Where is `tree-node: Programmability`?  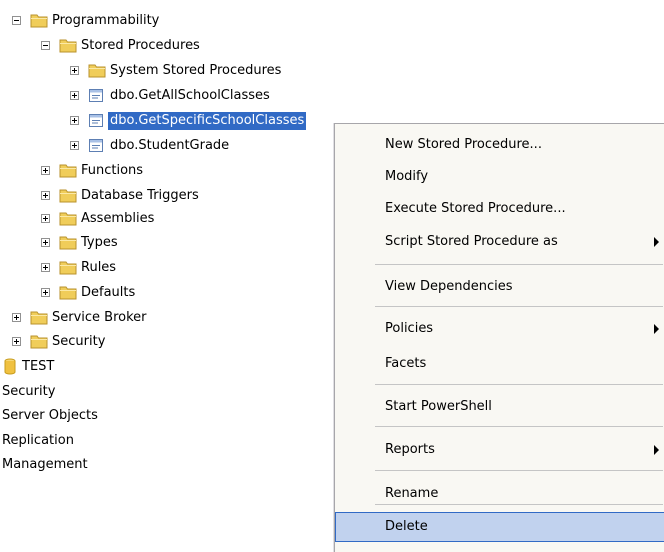
tree-node: Programmability is located at coordinates (165, 21).